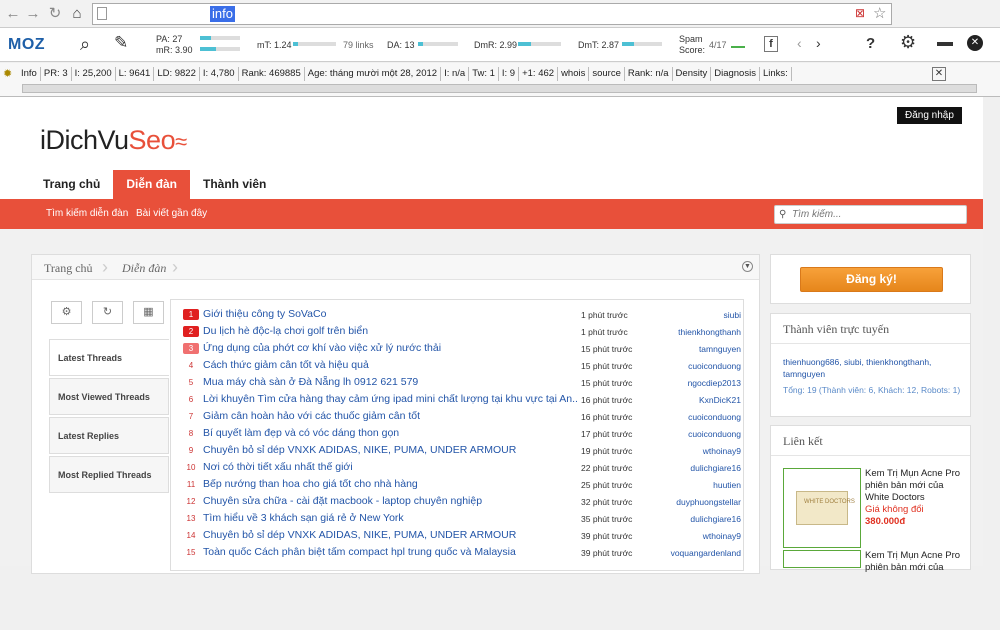 The height and width of the screenshot is (630, 1000). What do you see at coordinates (7, 73) in the screenshot?
I see `sun-icon: ✹` at bounding box center [7, 73].